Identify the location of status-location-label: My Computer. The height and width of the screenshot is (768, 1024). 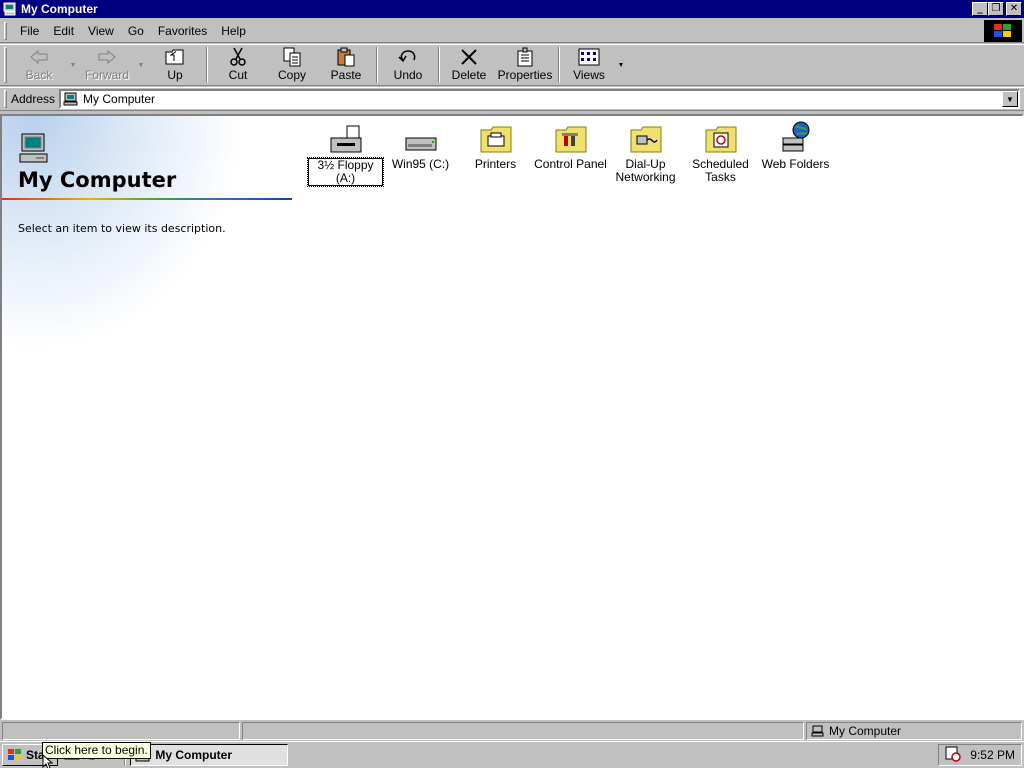
(865, 731).